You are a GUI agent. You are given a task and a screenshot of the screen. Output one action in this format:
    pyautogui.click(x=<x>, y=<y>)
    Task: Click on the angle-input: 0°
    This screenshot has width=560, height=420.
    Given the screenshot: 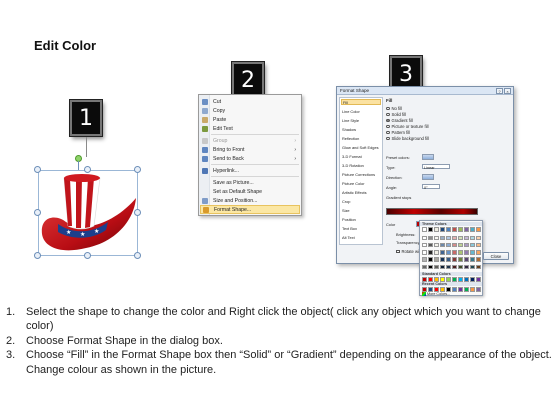 What is the action you would take?
    pyautogui.click(x=431, y=187)
    